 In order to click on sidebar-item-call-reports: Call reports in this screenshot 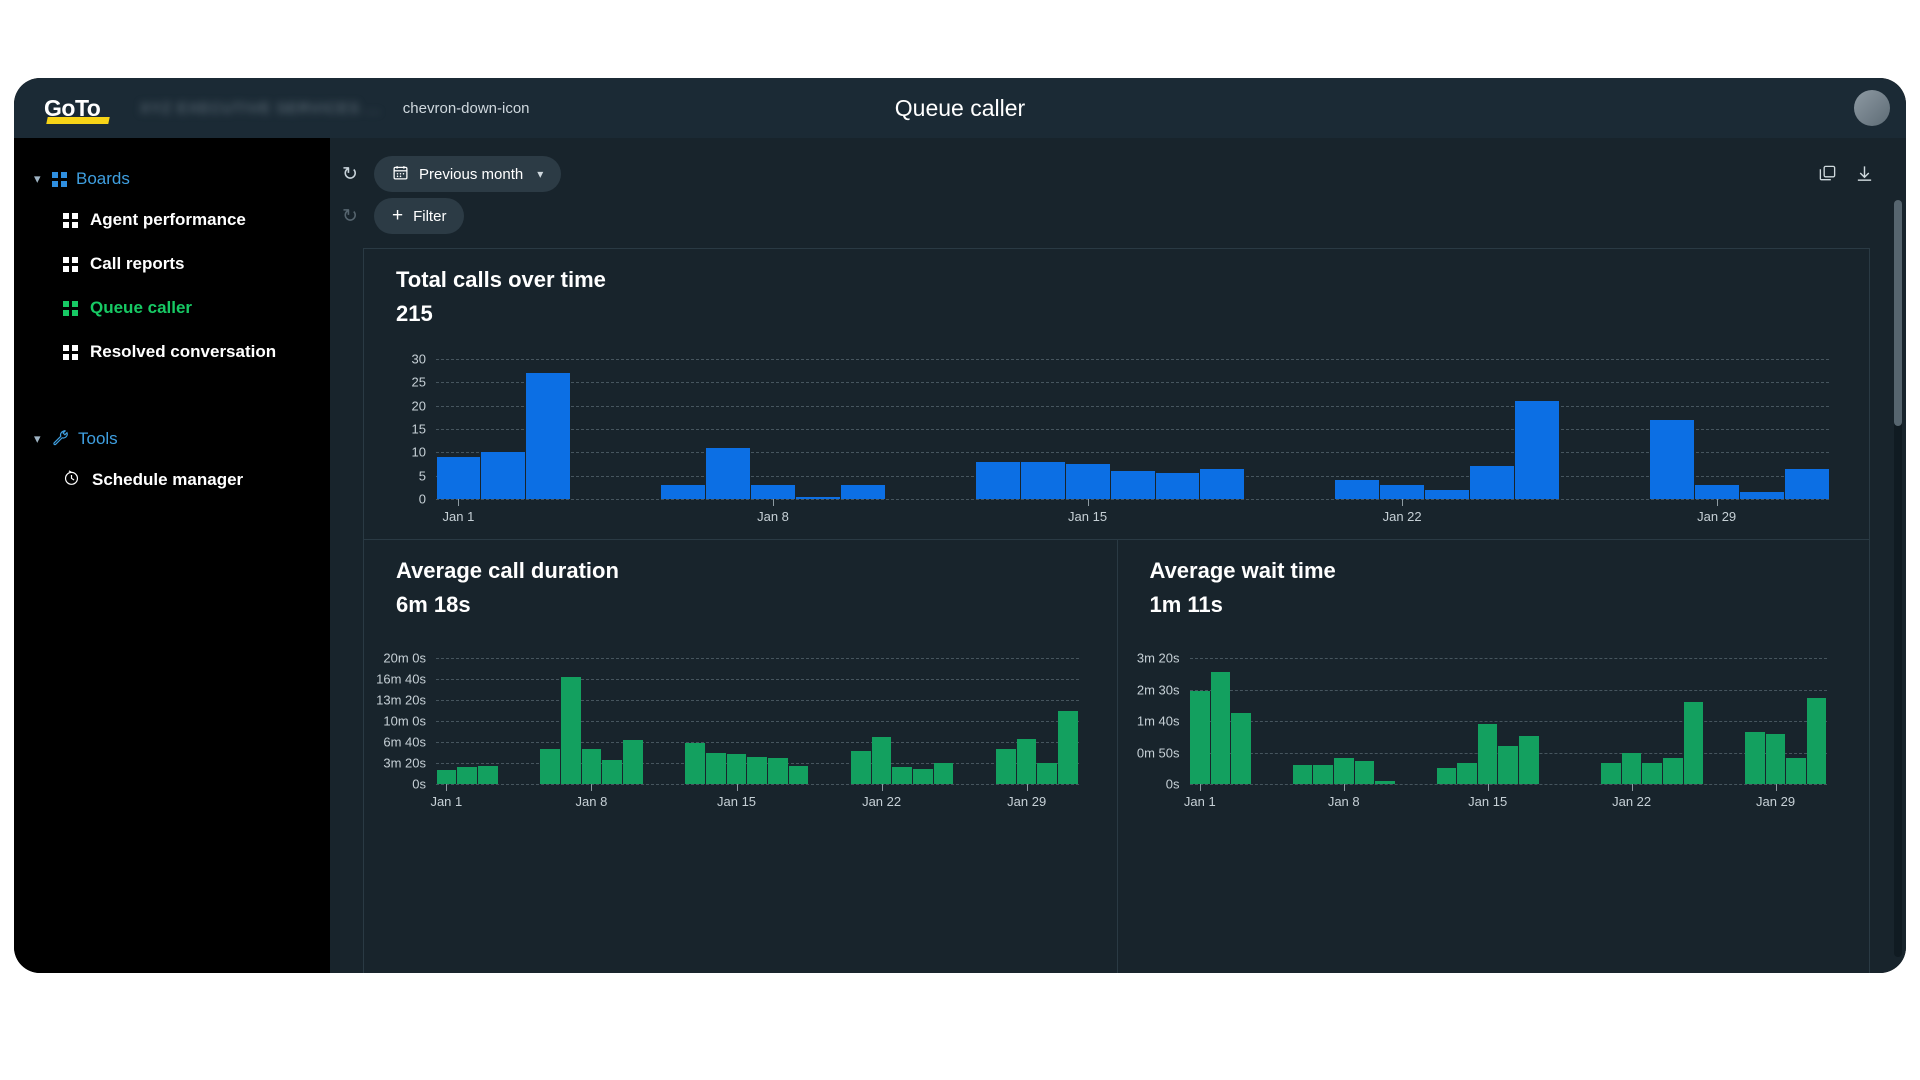, I will do `click(172, 264)`.